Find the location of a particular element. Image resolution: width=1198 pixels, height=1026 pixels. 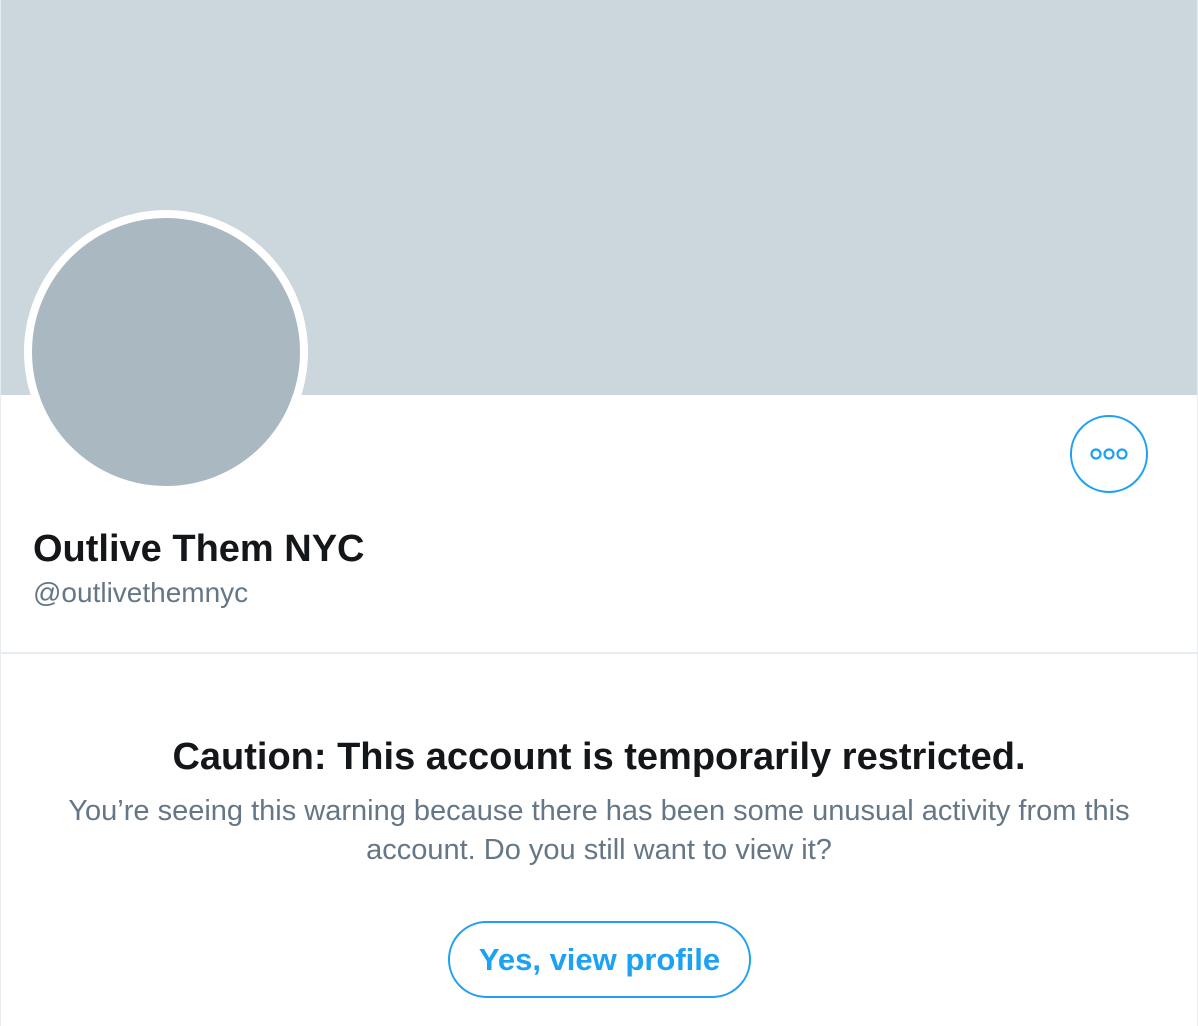

section-divider is located at coordinates (599, 653).